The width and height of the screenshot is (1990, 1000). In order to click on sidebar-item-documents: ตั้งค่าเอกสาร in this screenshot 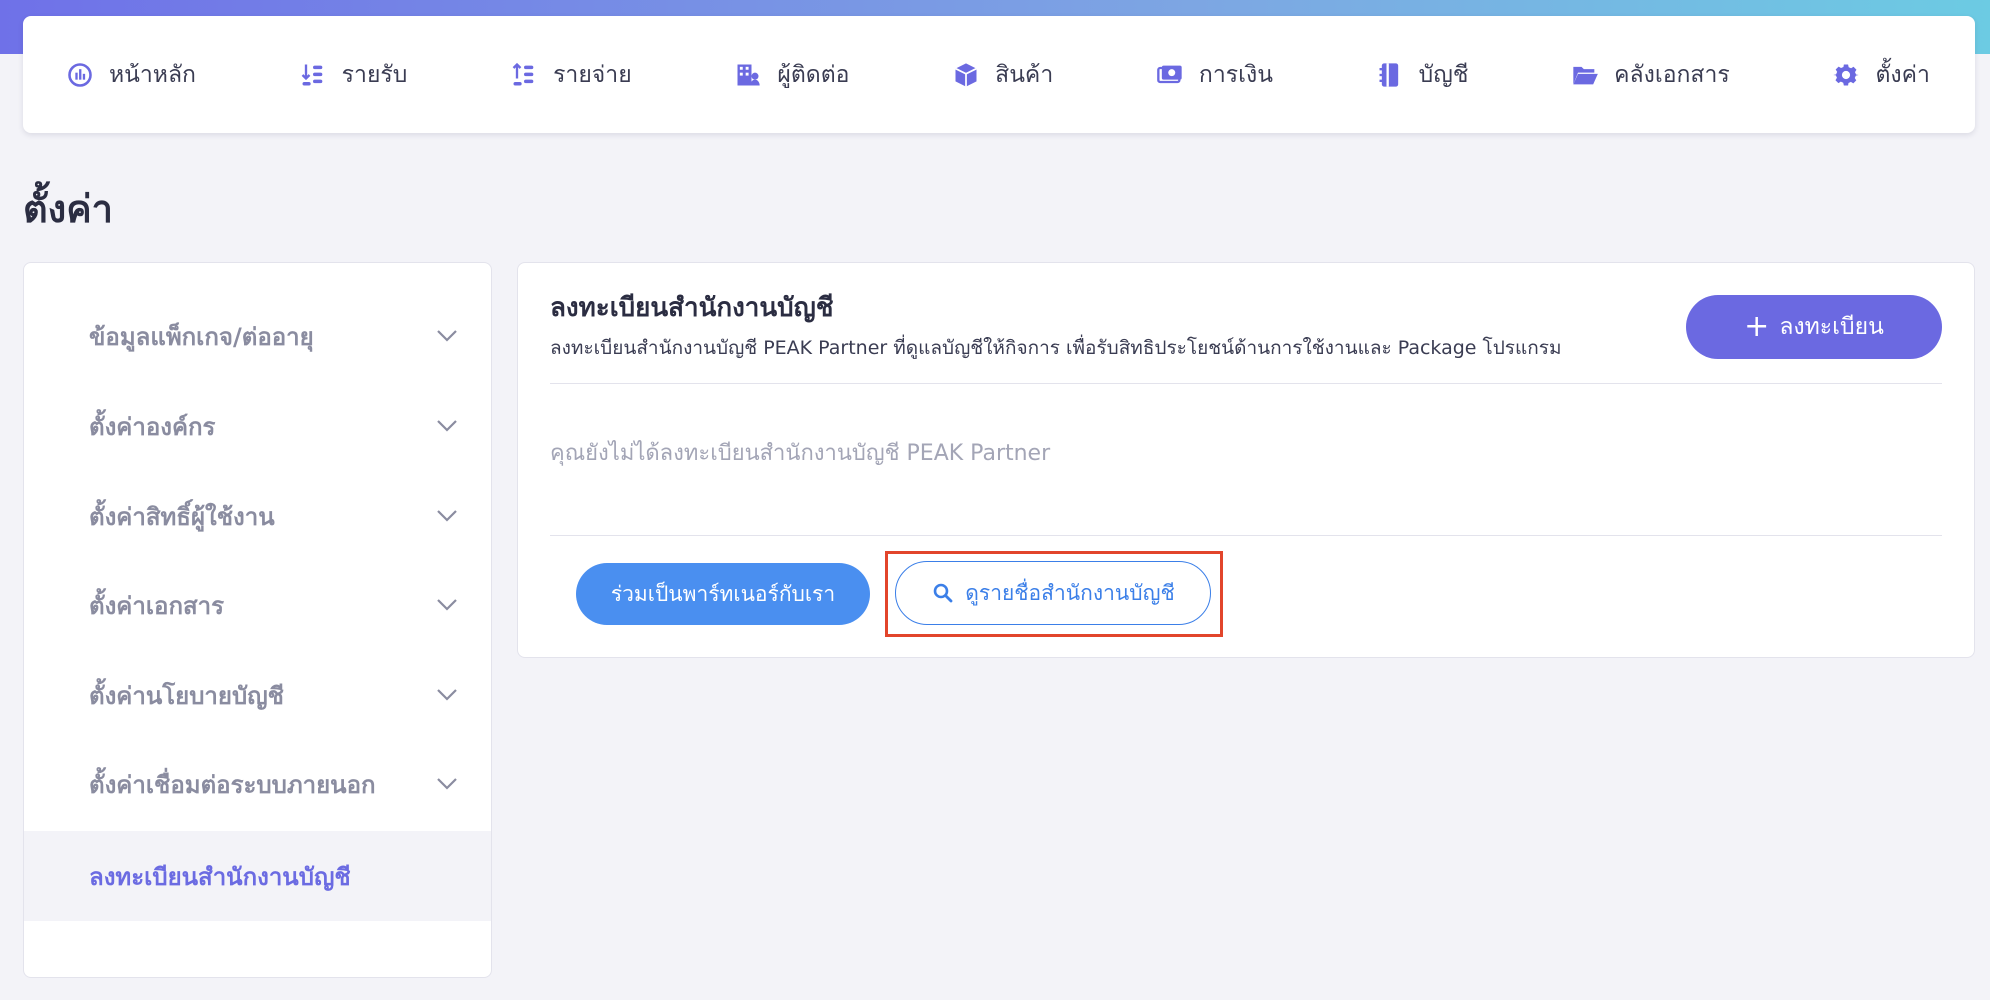, I will do `click(257, 605)`.